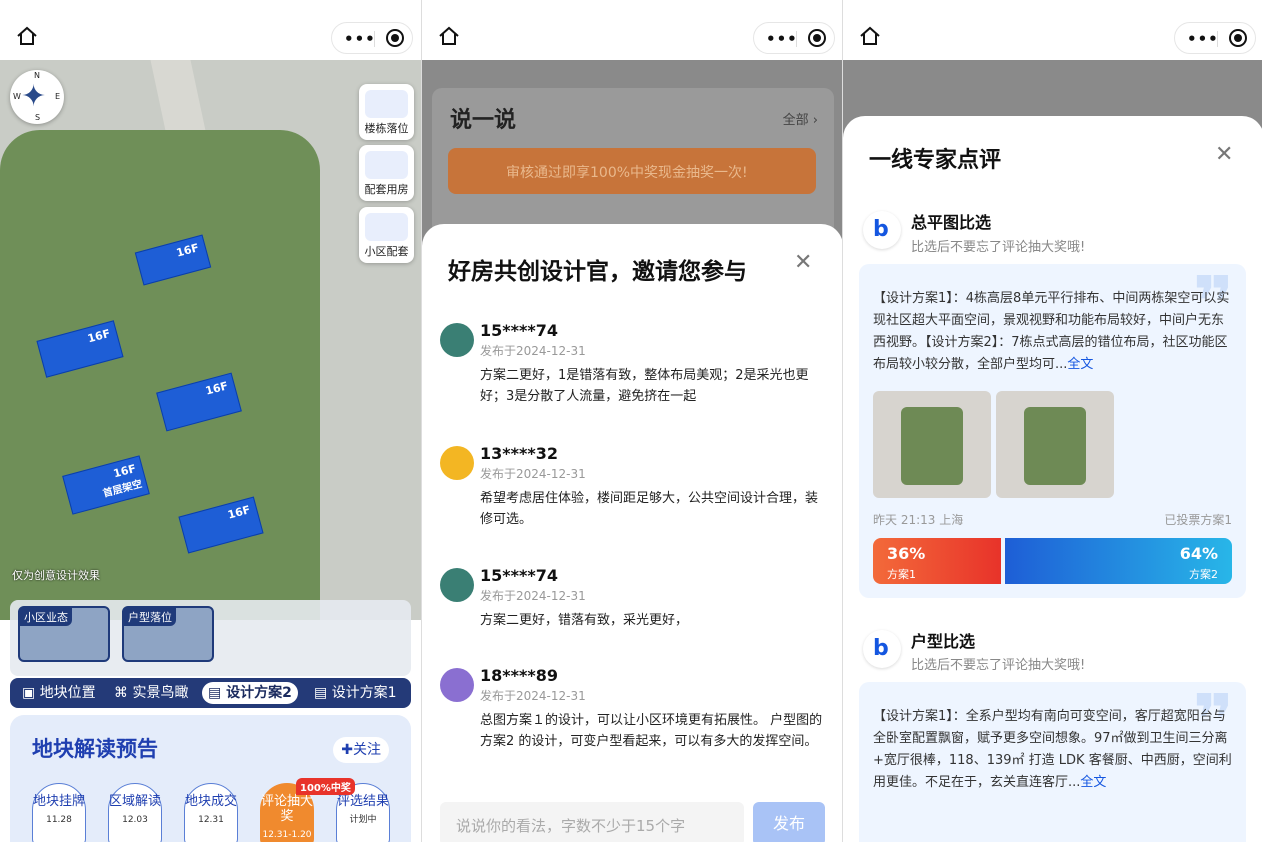 The height and width of the screenshot is (842, 1262). I want to click on card-title: 地块解读预告, so click(95, 749).